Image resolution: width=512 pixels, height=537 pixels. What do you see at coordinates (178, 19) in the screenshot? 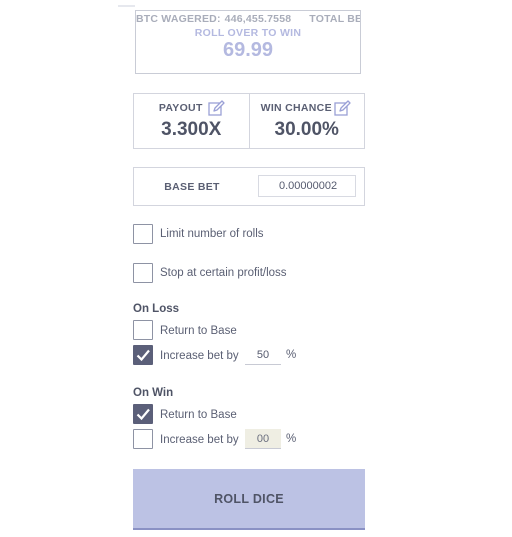
I see `btc-wagered-label: BTC WAGERED:` at bounding box center [178, 19].